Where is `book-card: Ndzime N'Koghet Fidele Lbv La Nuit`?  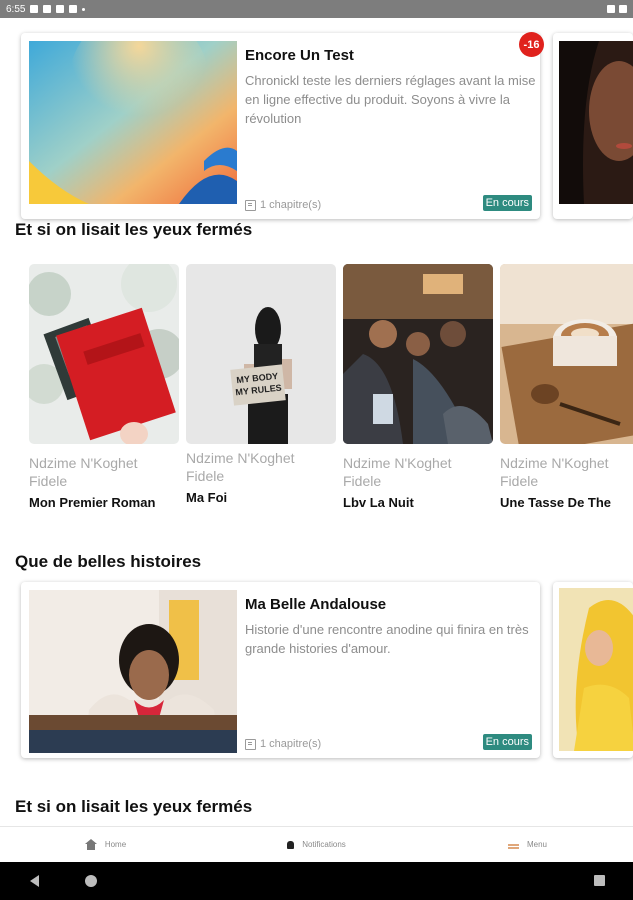 book-card: Ndzime N'Koghet Fidele Lbv La Nuit is located at coordinates (418, 388).